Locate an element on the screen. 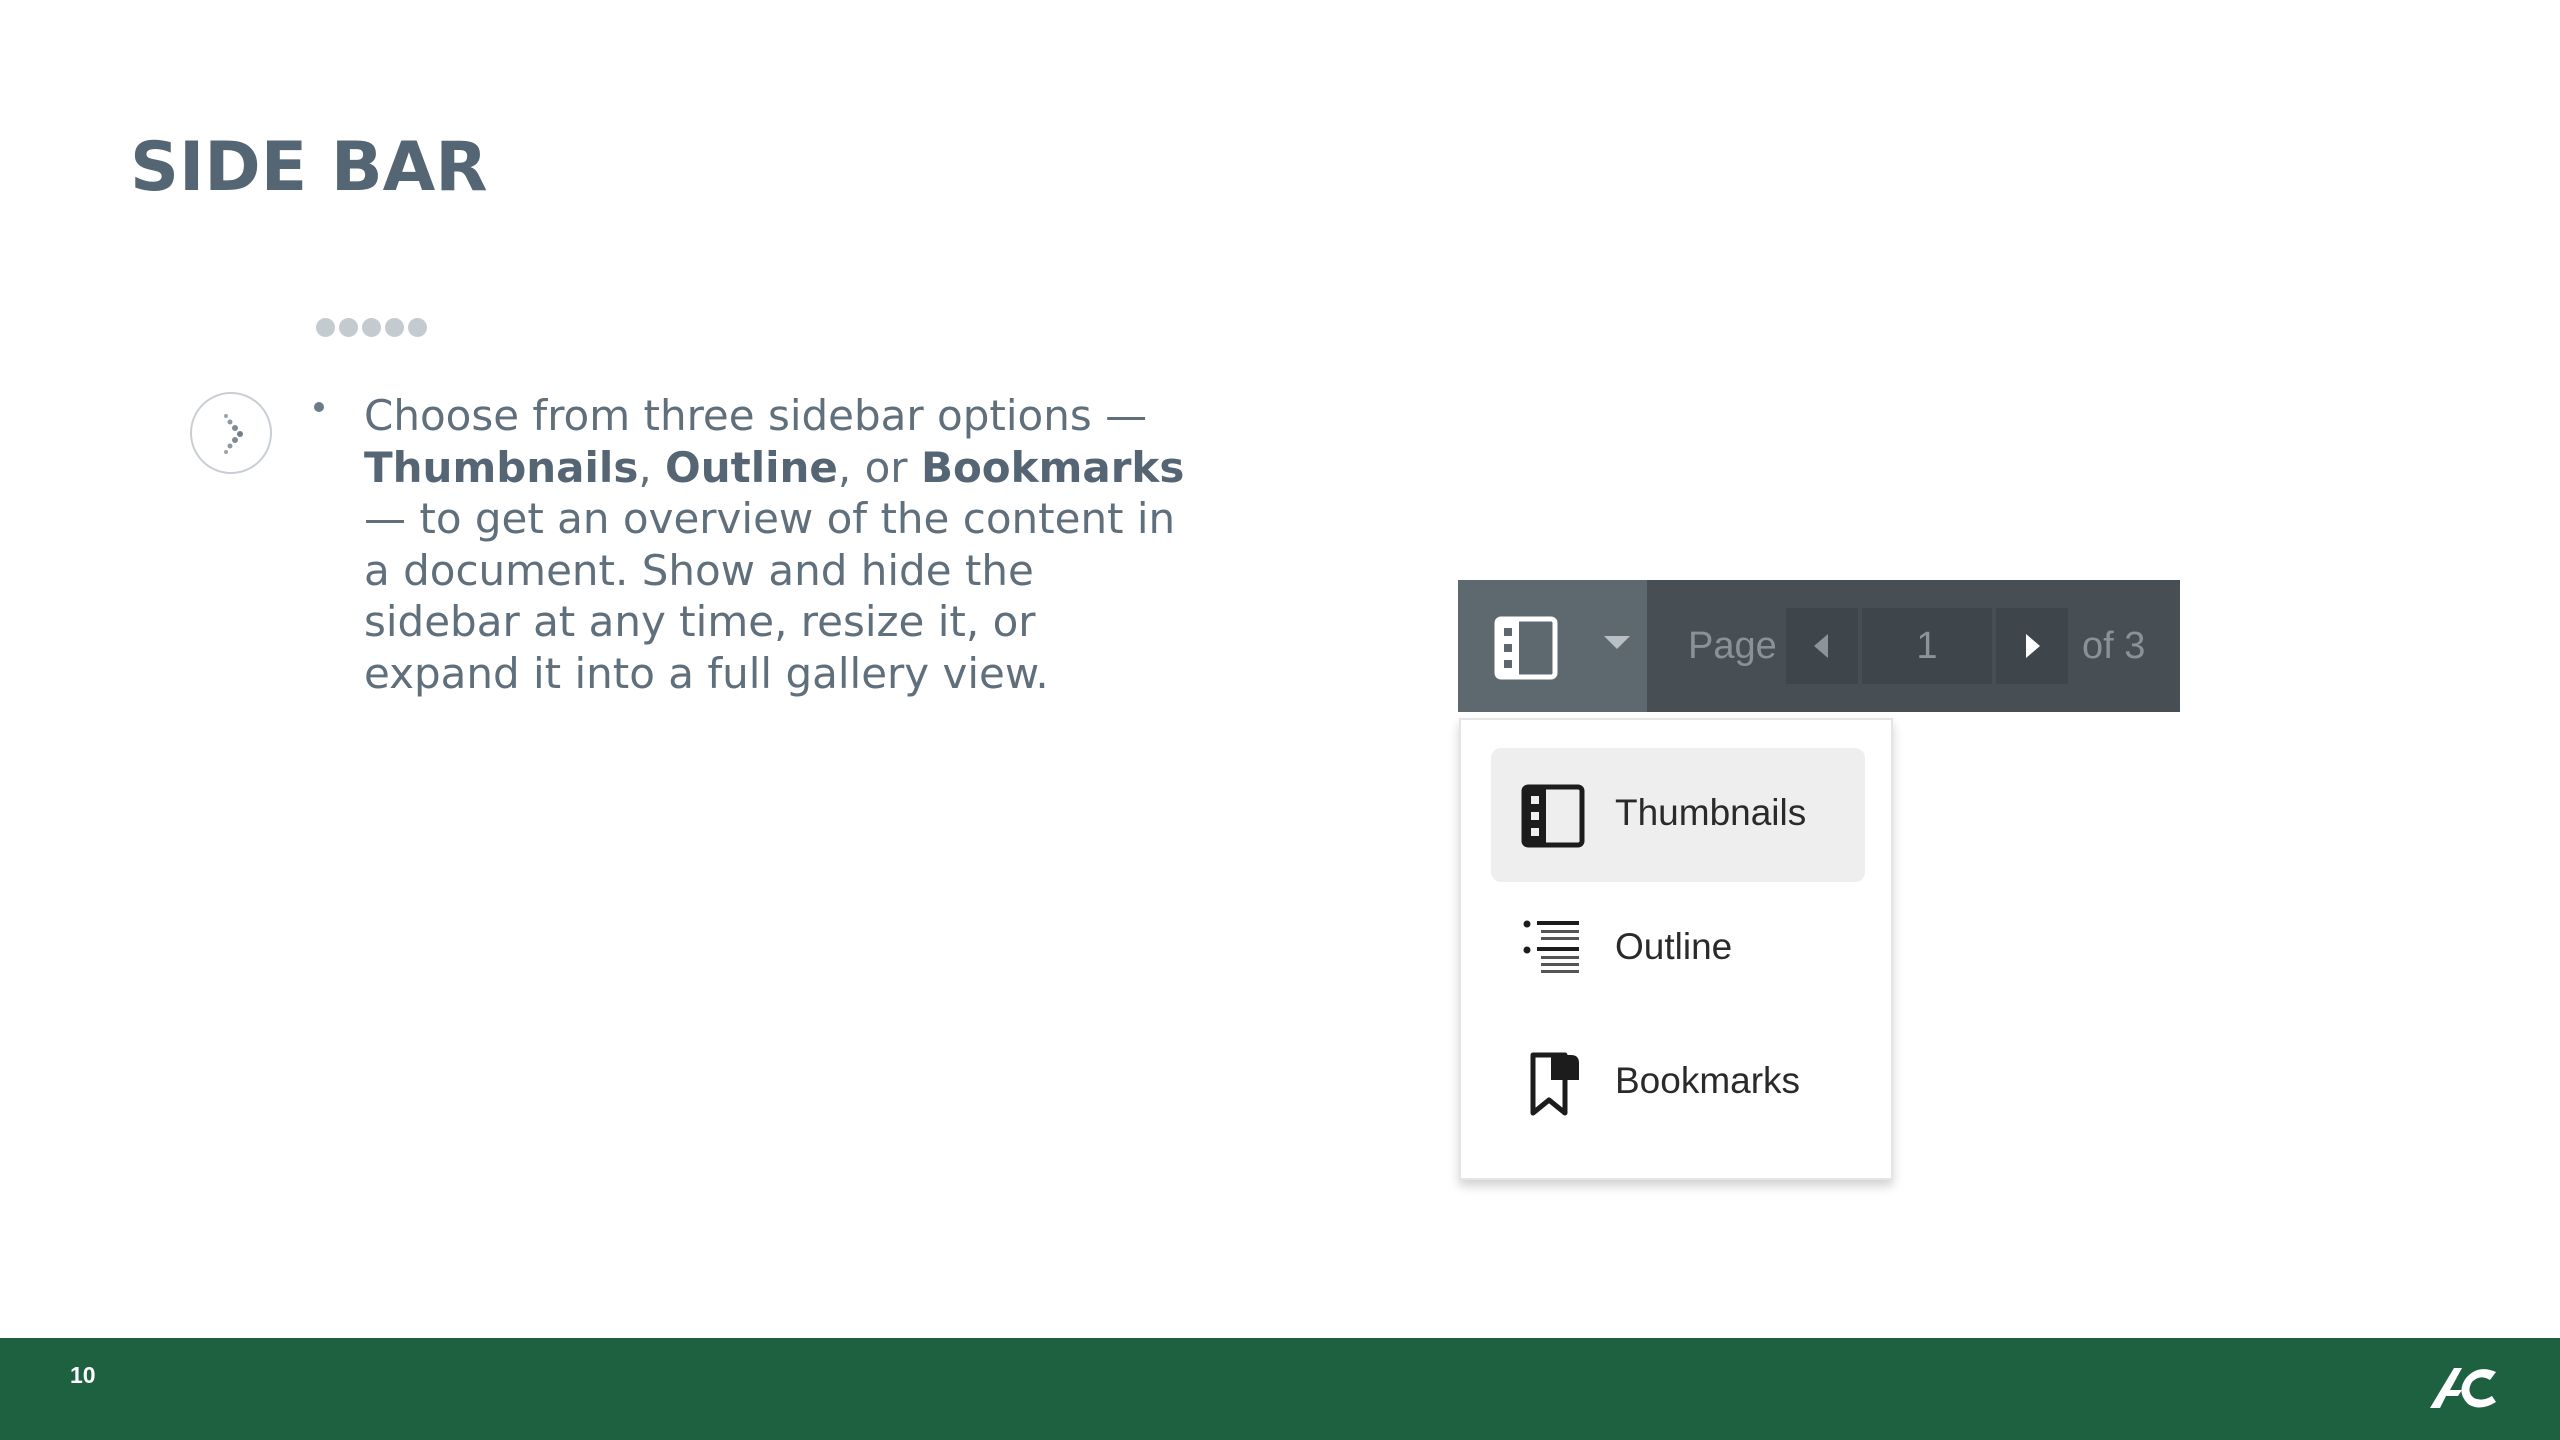 This screenshot has width=2560, height=1440. menu-item-label: Thumbnails is located at coordinates (1711, 812).